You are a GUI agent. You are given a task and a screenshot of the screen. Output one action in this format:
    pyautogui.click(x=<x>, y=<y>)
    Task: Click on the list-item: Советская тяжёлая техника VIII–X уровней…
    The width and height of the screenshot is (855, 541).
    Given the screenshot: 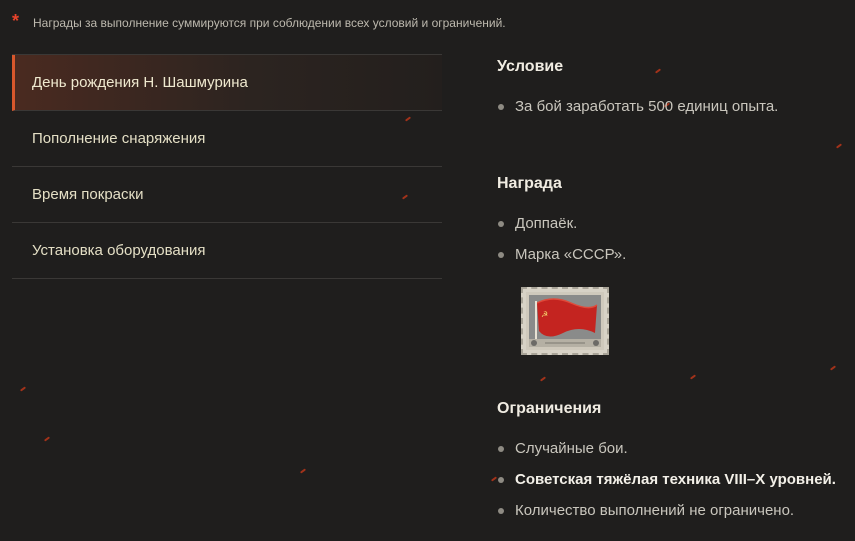 What is the action you would take?
    pyautogui.click(x=676, y=485)
    